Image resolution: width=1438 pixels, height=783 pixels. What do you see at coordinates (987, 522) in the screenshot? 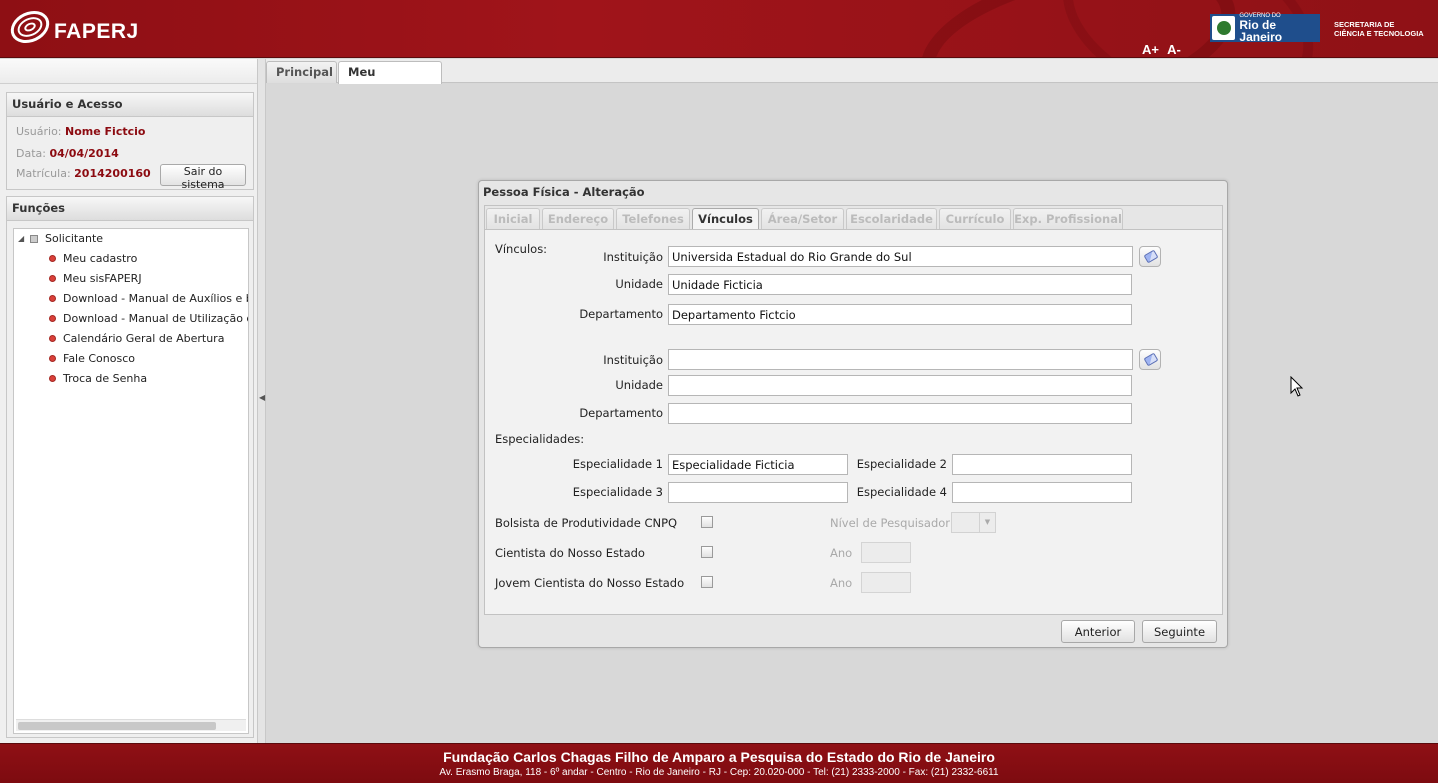
I see `chevron-down-icon: ▼` at bounding box center [987, 522].